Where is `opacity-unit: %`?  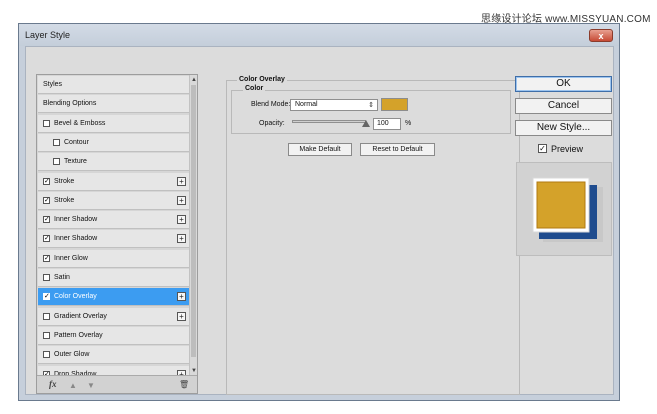 opacity-unit: % is located at coordinates (408, 123).